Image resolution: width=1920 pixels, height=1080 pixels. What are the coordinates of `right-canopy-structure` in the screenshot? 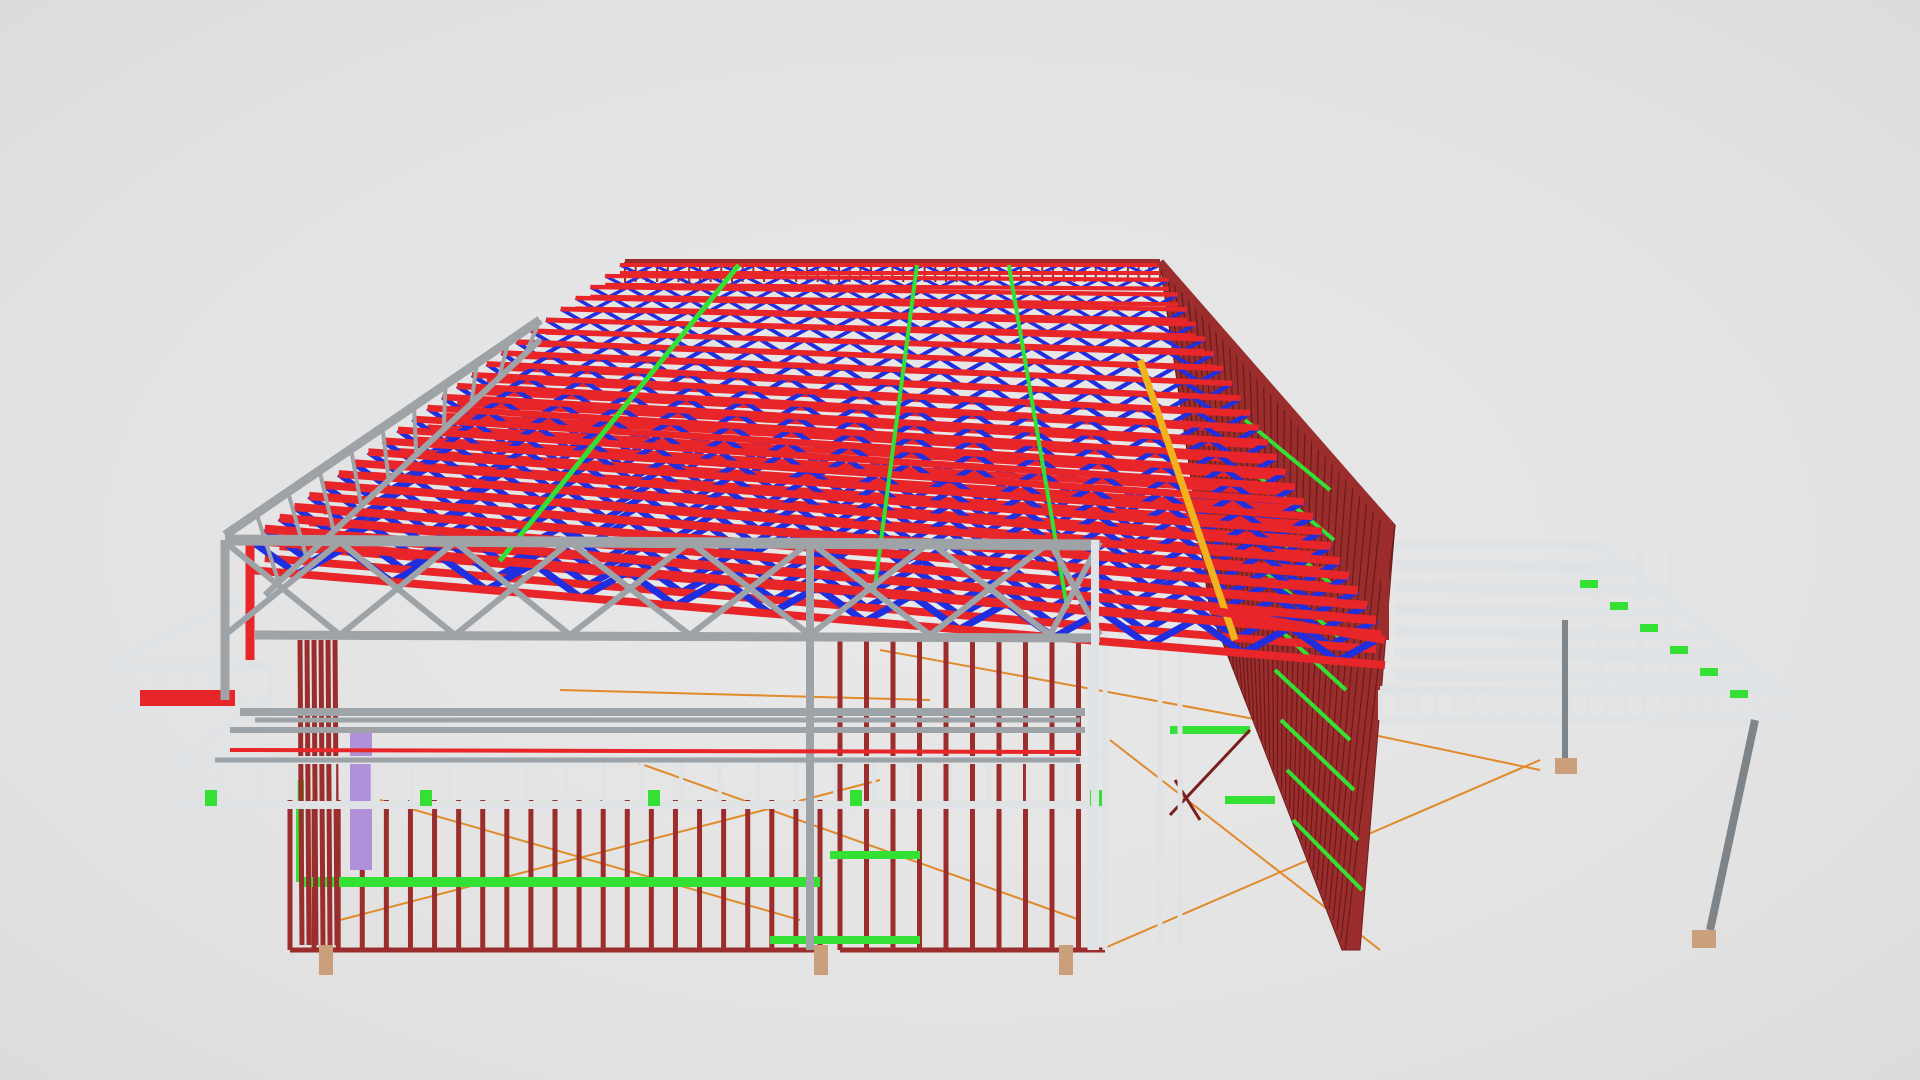 It's located at (1588, 744).